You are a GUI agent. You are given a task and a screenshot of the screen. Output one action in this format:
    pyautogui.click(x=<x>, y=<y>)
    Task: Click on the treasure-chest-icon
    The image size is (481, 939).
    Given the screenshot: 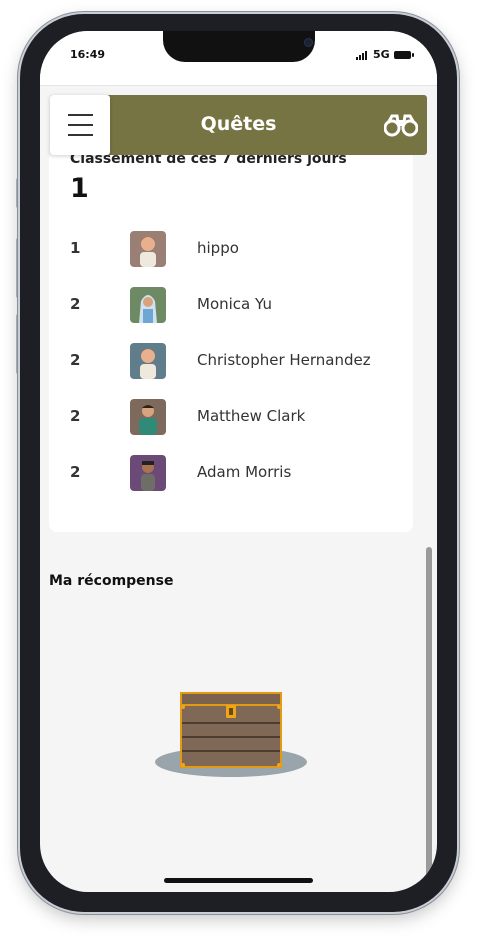 What is the action you would take?
    pyautogui.click(x=232, y=734)
    